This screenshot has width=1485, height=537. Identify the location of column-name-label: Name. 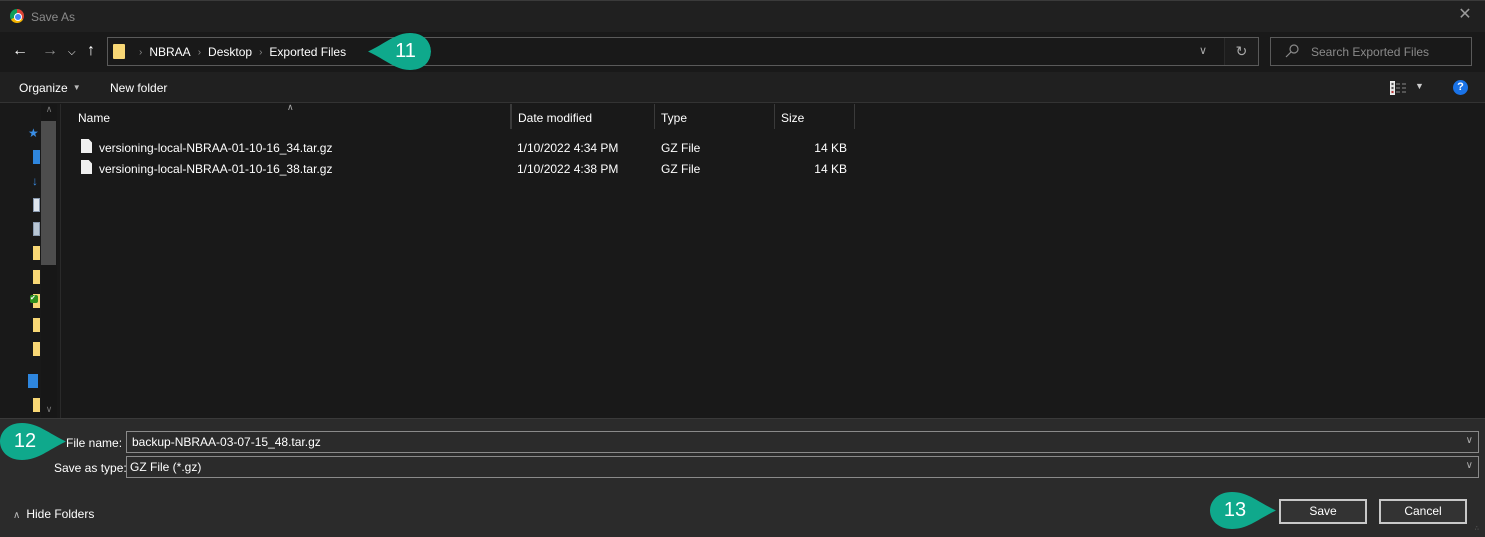
(94, 118).